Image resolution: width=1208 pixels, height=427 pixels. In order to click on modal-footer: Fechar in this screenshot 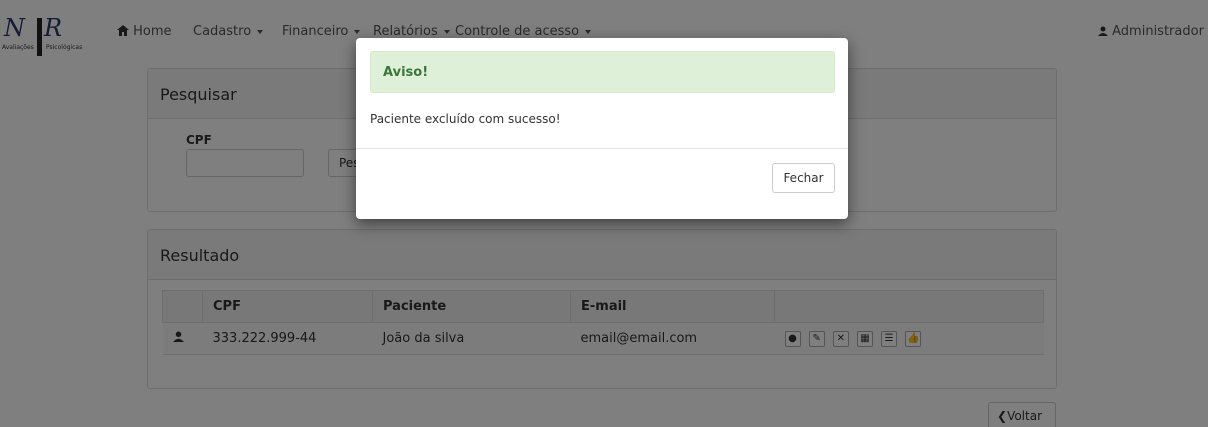, I will do `click(602, 183)`.